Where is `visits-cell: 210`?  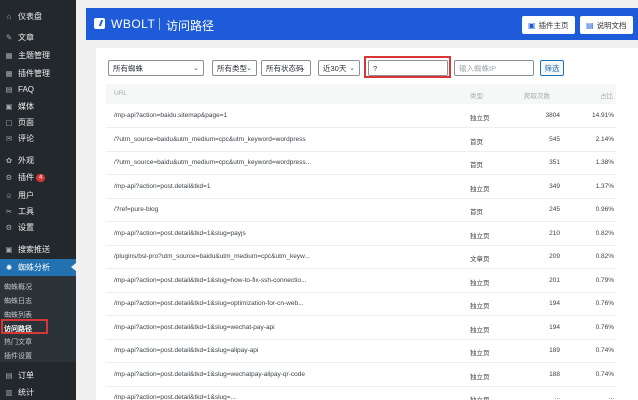
visits-cell: 210 is located at coordinates (554, 233).